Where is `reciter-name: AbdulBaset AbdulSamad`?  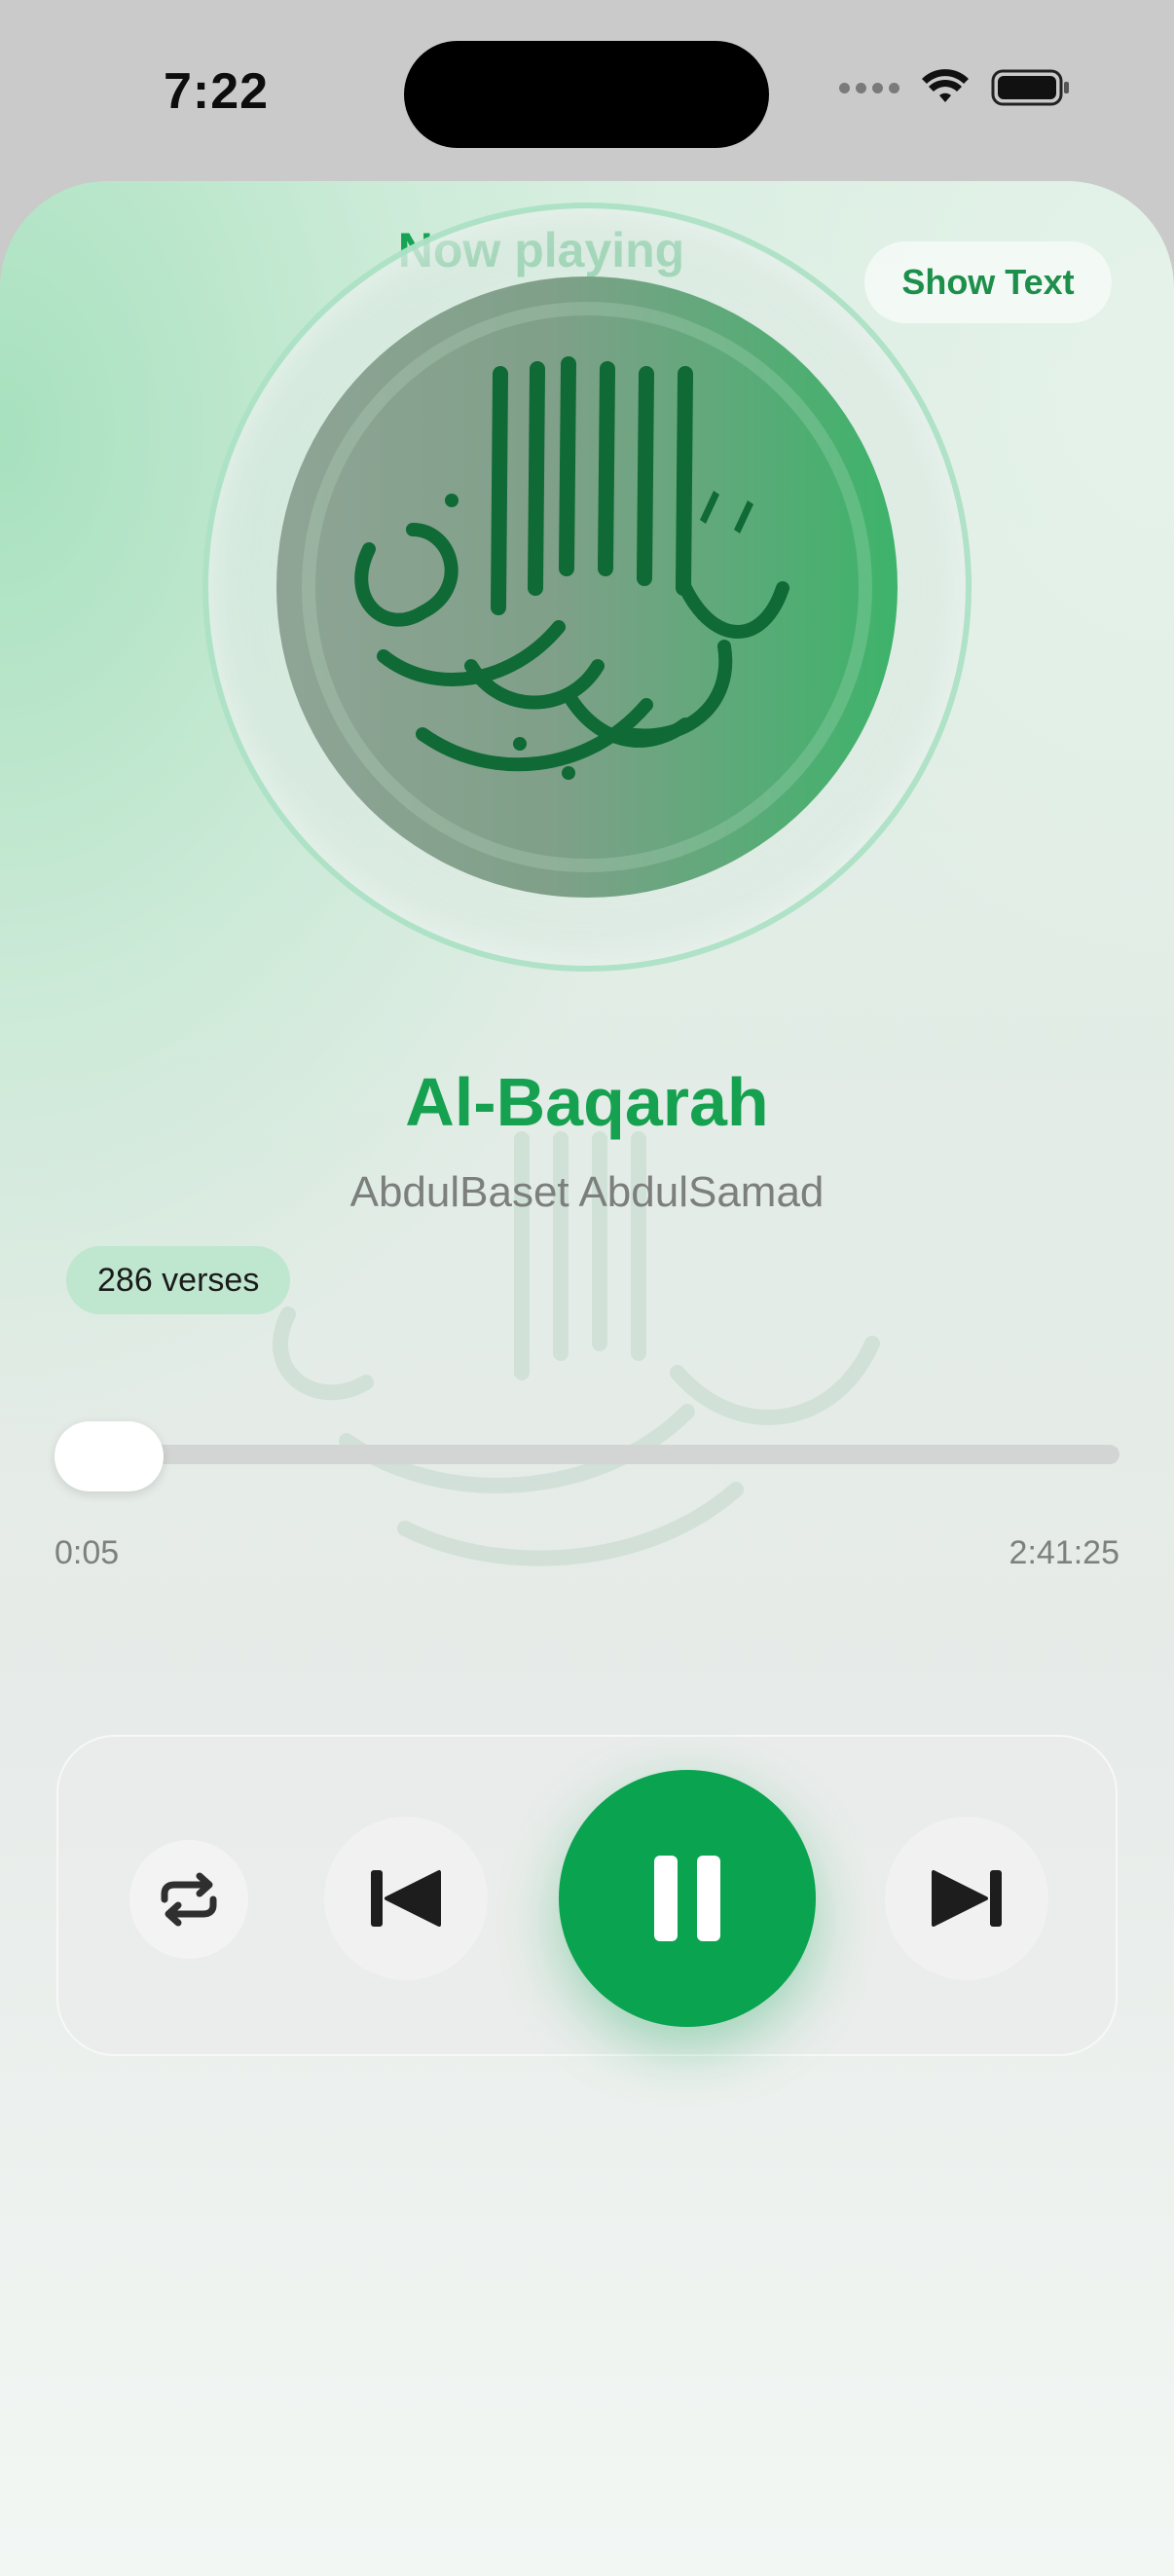
reciter-name: AbdulBaset AbdulSamad is located at coordinates (587, 1192).